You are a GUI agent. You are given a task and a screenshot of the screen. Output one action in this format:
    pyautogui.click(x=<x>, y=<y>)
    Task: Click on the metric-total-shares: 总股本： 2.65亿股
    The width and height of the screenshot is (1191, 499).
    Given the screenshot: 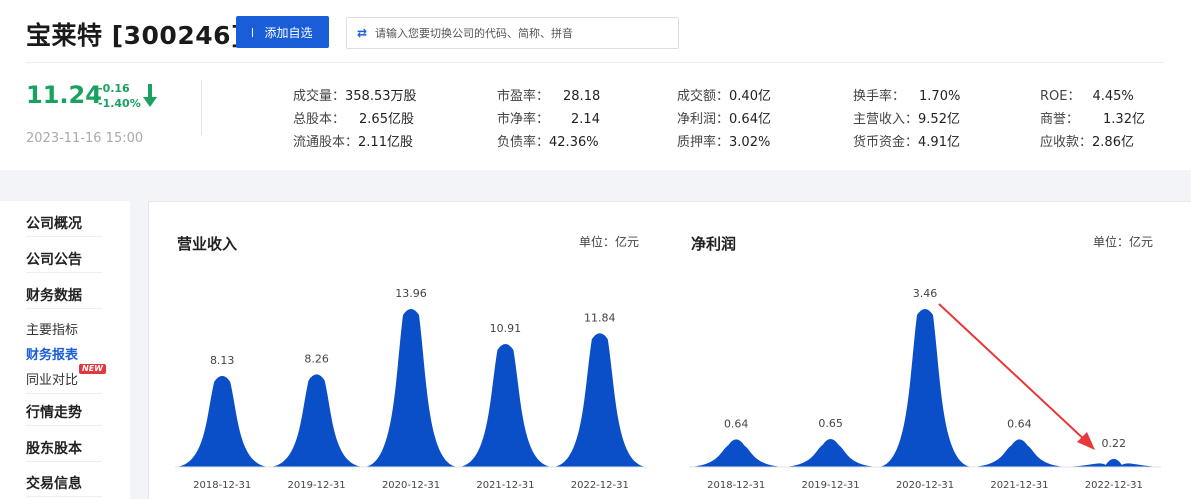 What is the action you would take?
    pyautogui.click(x=353, y=119)
    